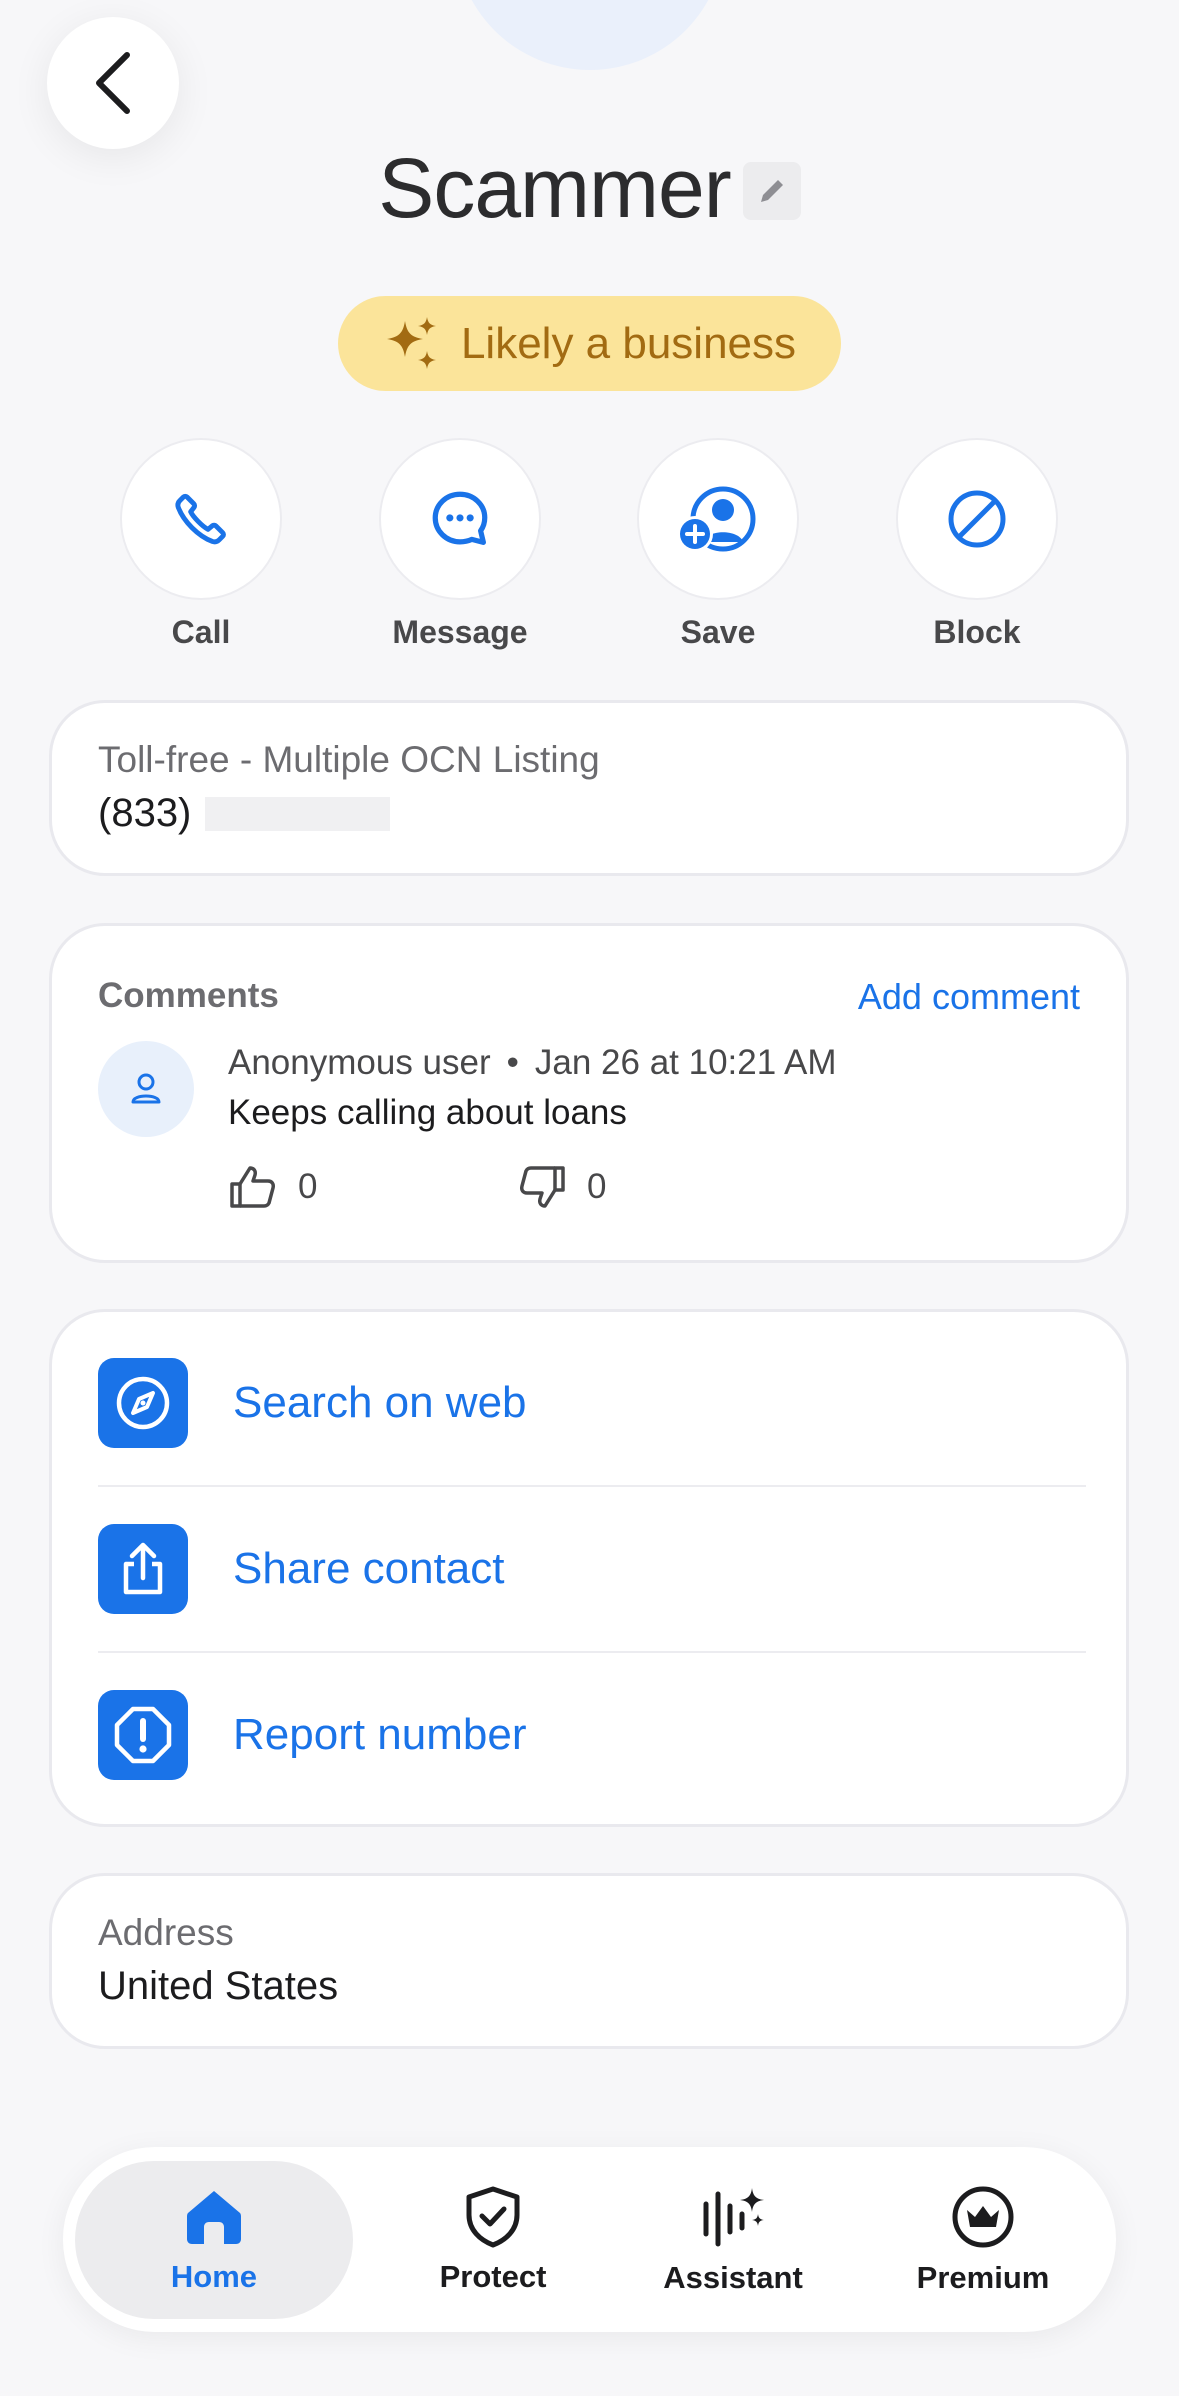 The image size is (1179, 2396). I want to click on save-button: Save, so click(718, 544).